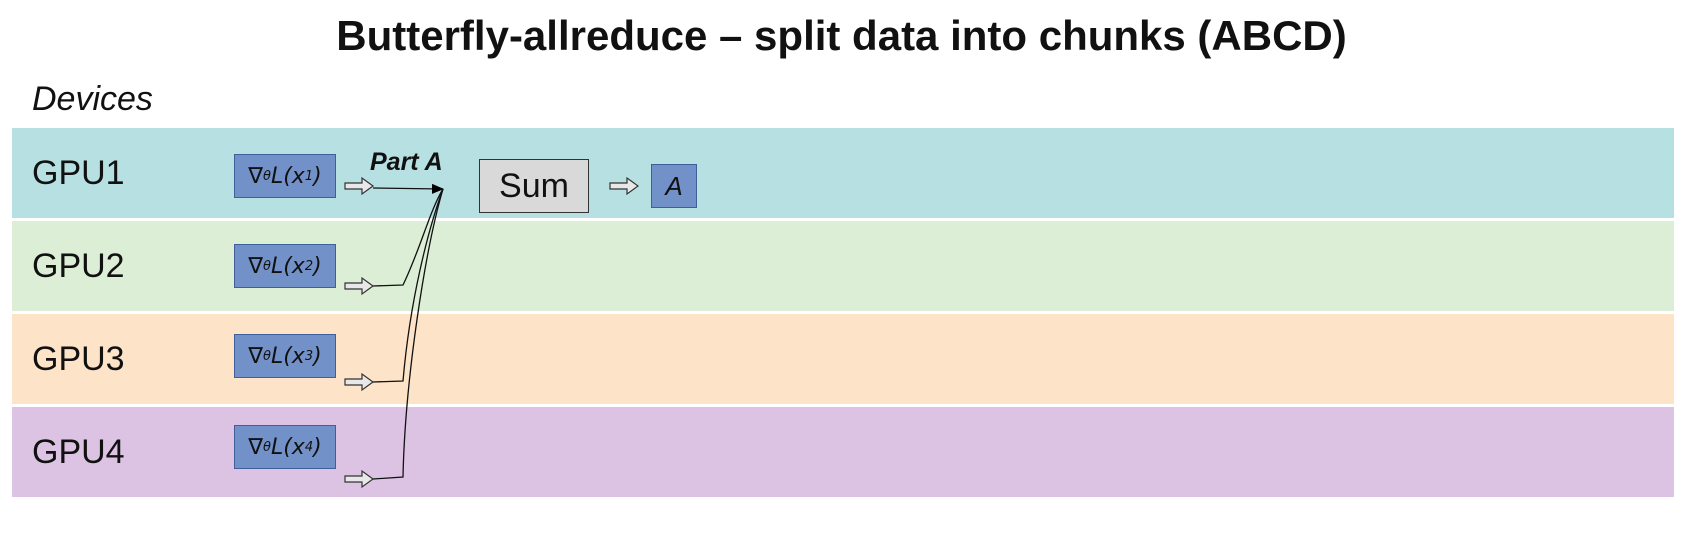  Describe the element at coordinates (674, 186) in the screenshot. I see `result-a-box: A` at that location.